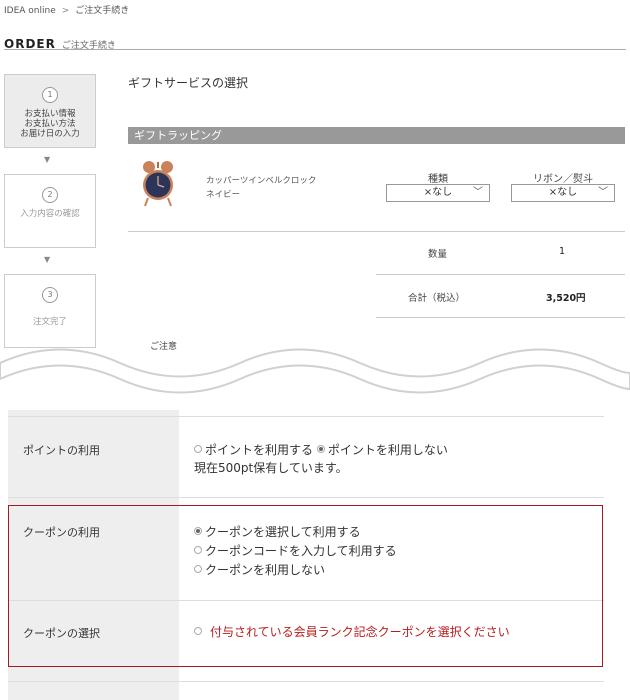 The height and width of the screenshot is (700, 630). Describe the element at coordinates (188, 83) in the screenshot. I see `gift-section-title: ギフトサービスの選択` at that location.